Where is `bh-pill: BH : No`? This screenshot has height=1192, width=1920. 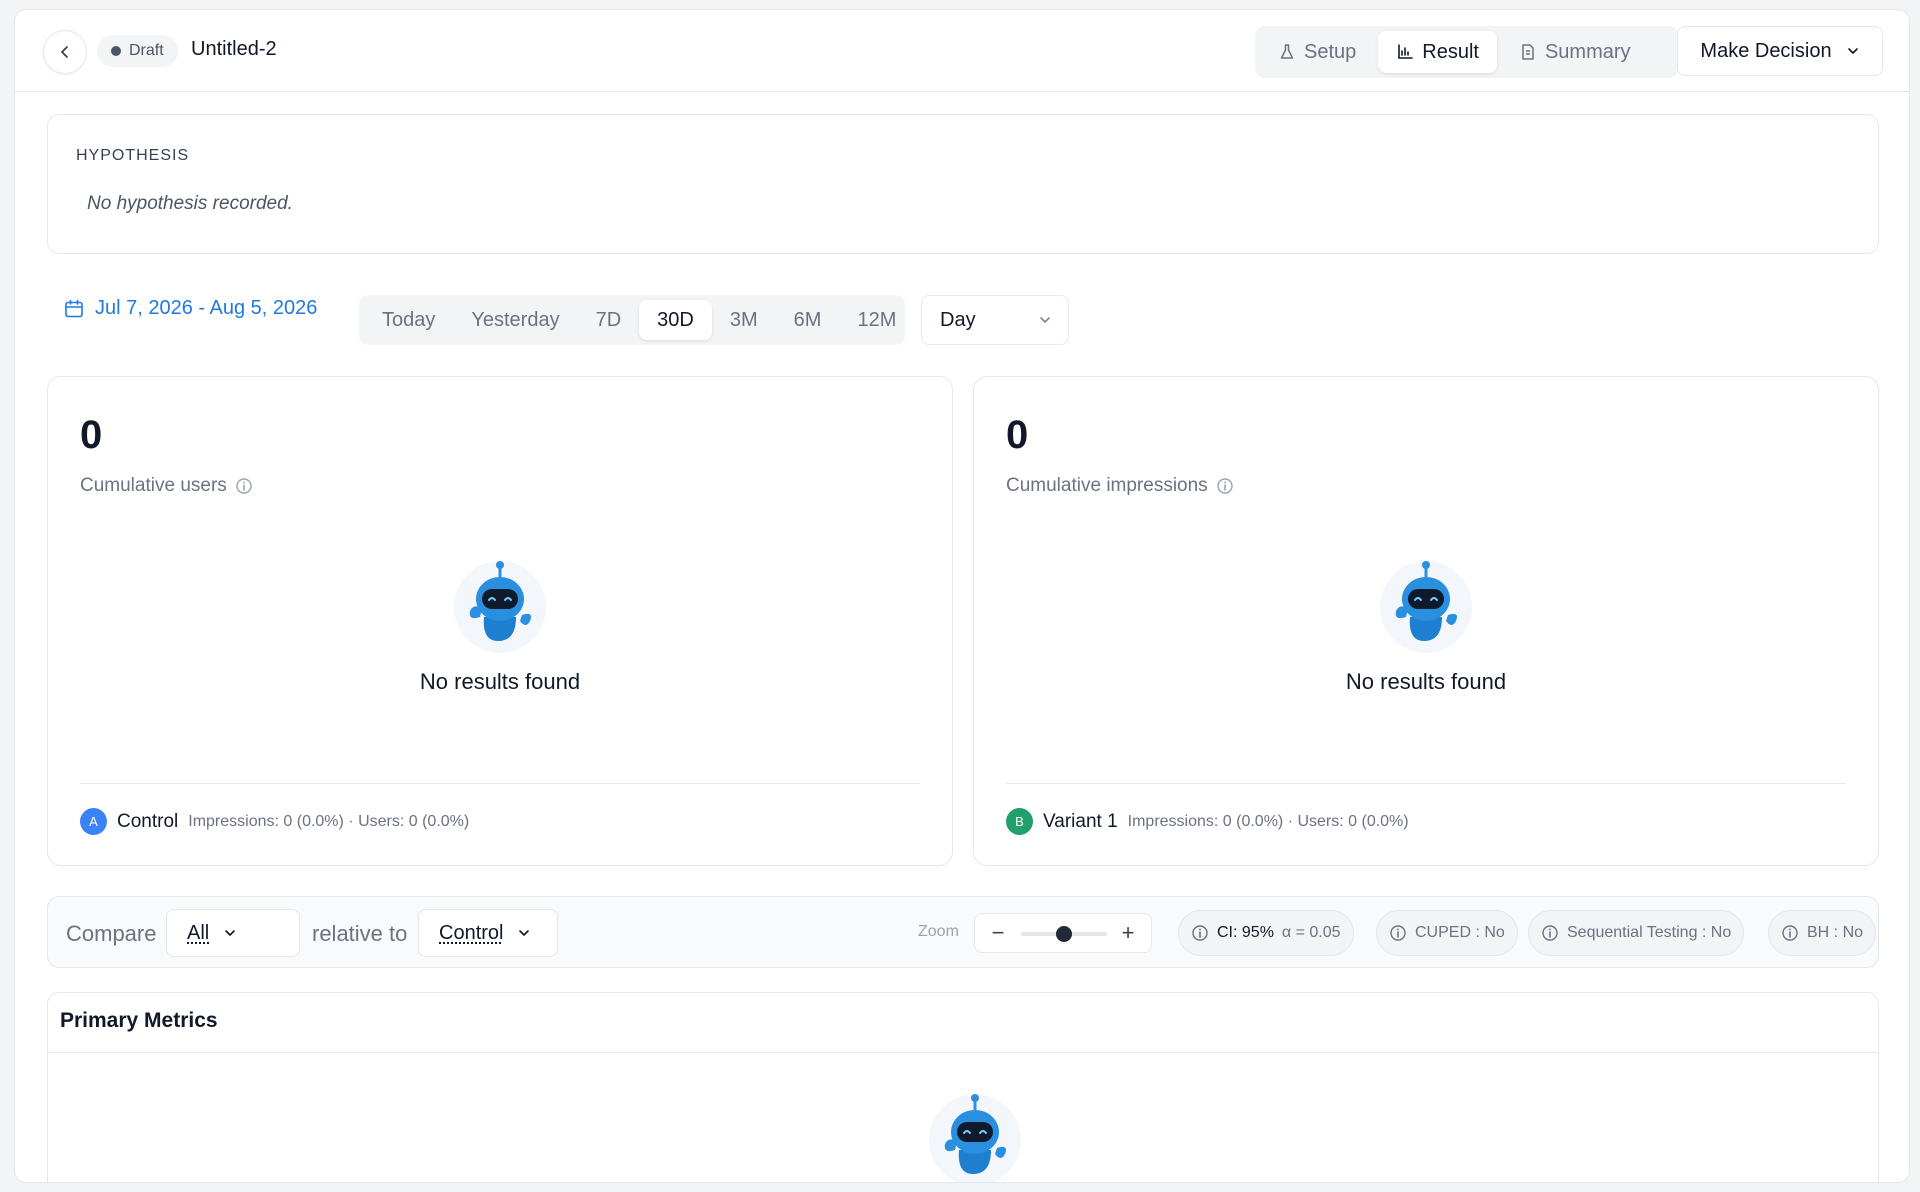
bh-pill: BH : No is located at coordinates (1822, 933).